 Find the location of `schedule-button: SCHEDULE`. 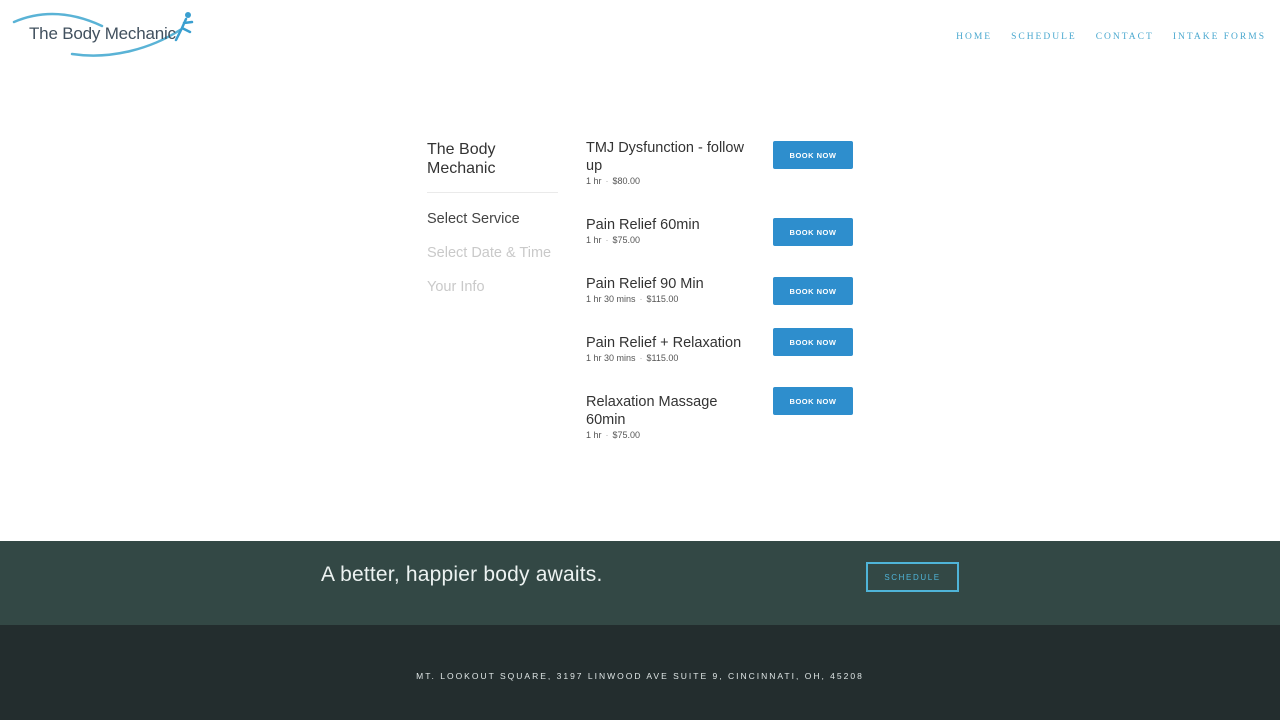

schedule-button: SCHEDULE is located at coordinates (912, 577).